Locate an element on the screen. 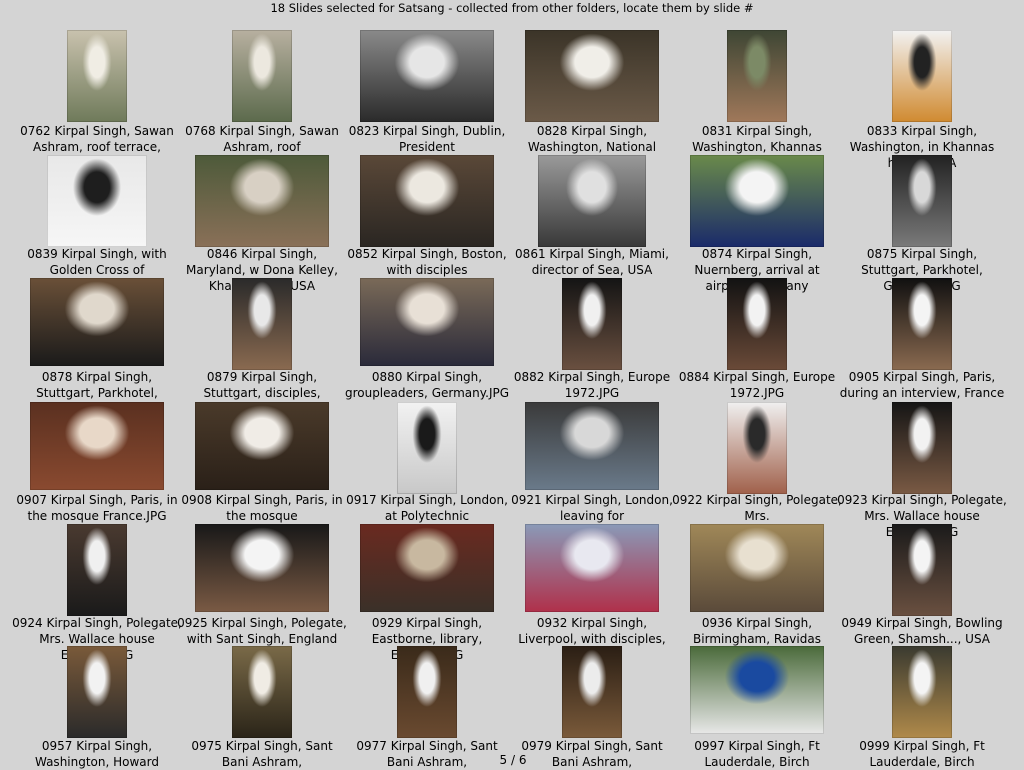 The height and width of the screenshot is (770, 1024). slide-caption: 0879 Kirpal Singh, Stuttgart, disciples, is located at coordinates (262, 385).